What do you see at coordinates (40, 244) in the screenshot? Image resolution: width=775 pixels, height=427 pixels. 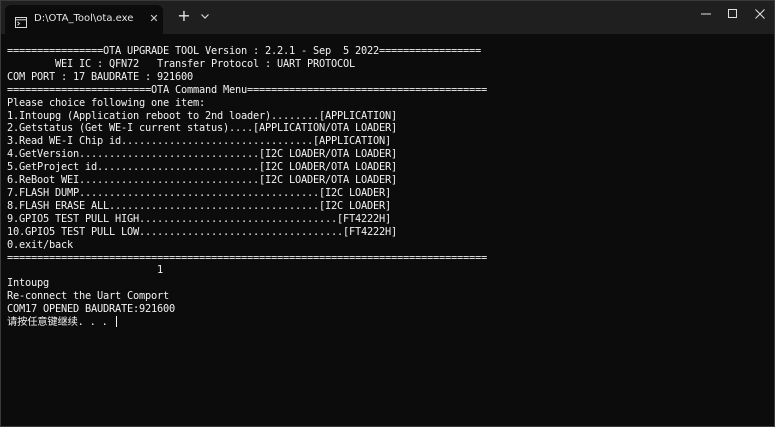 I see `console-line: 0.exit/back` at bounding box center [40, 244].